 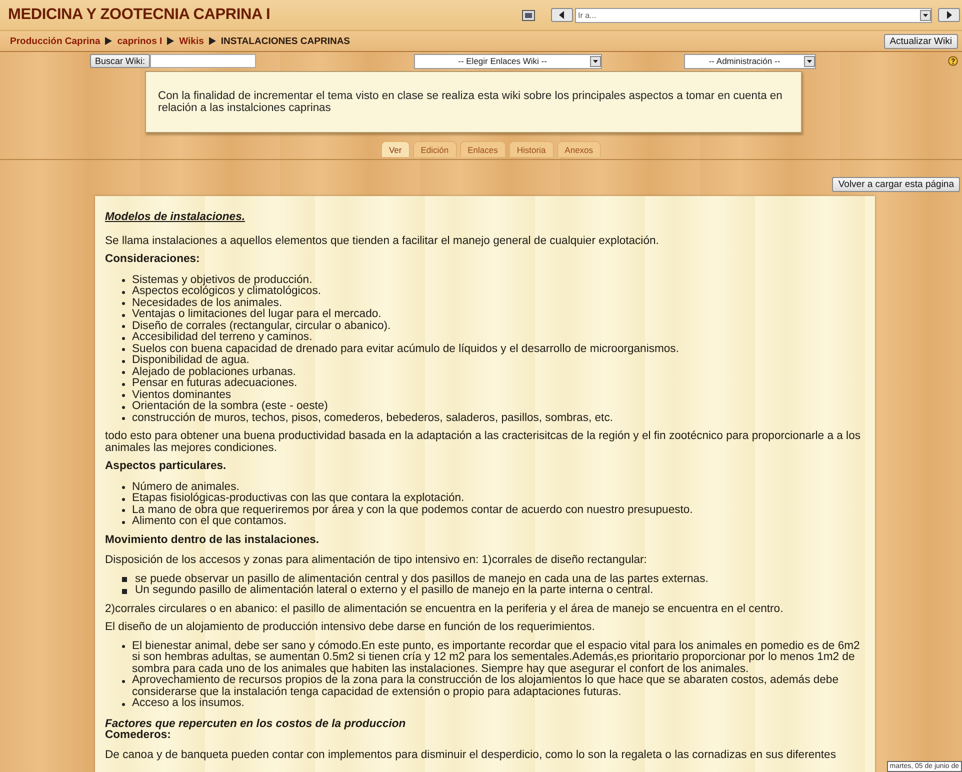 I want to click on tab: Enlaces, so click(x=483, y=149).